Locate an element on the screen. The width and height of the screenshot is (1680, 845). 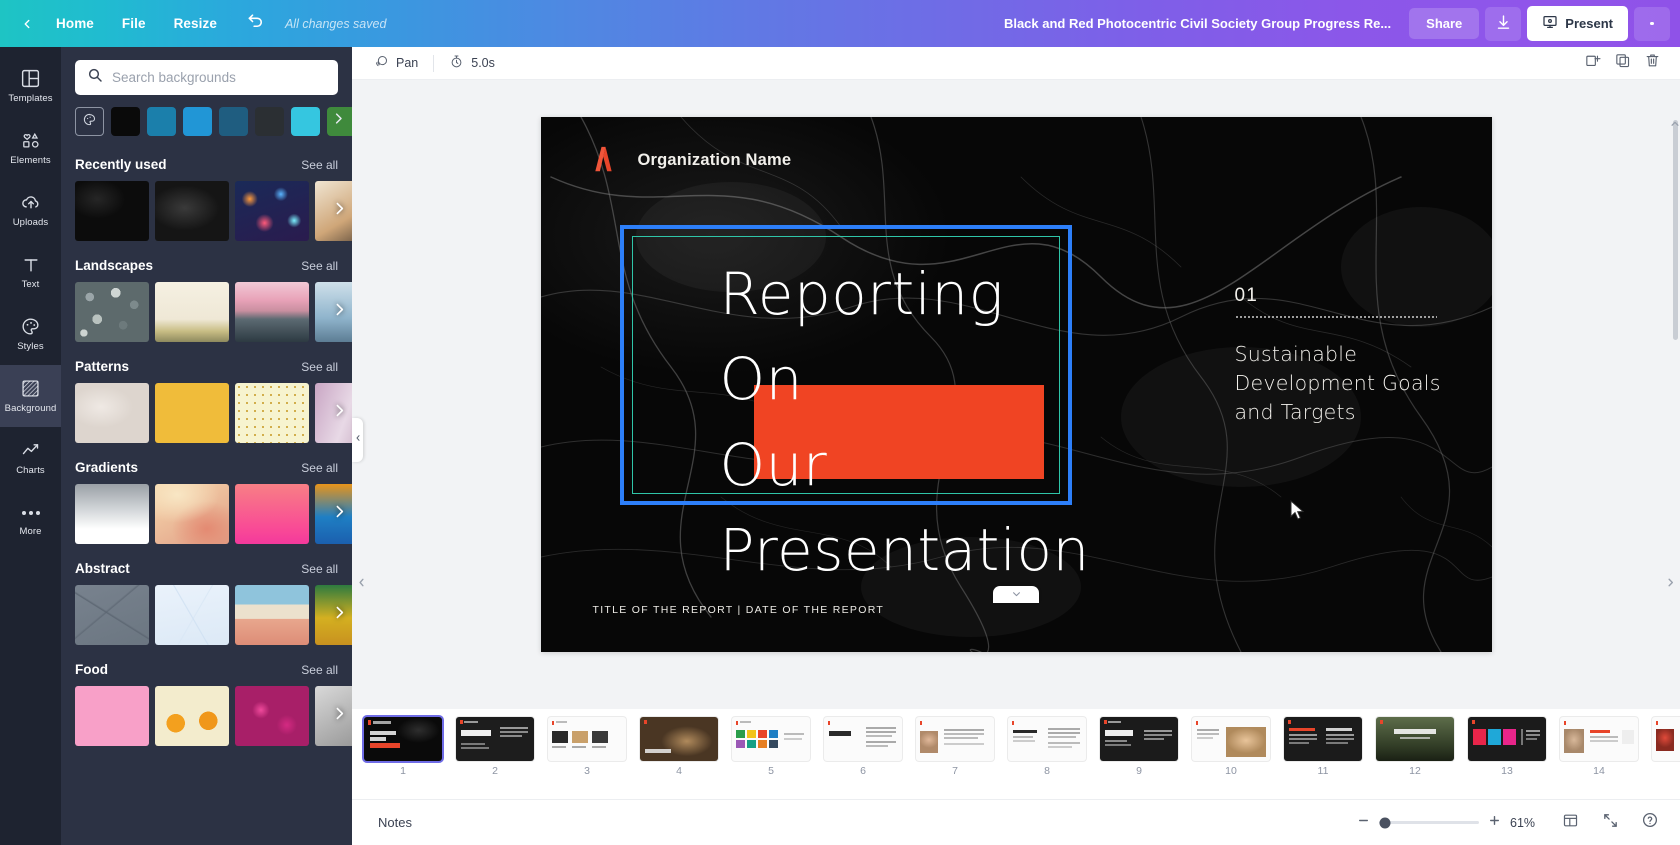
sidebar-item-styles: Styles is located at coordinates (30, 334).